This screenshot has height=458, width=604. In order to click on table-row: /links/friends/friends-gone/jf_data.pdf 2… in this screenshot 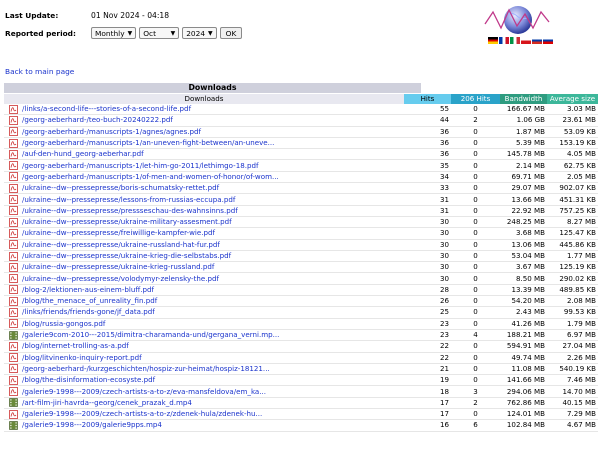, I will do `click(301, 312)`.